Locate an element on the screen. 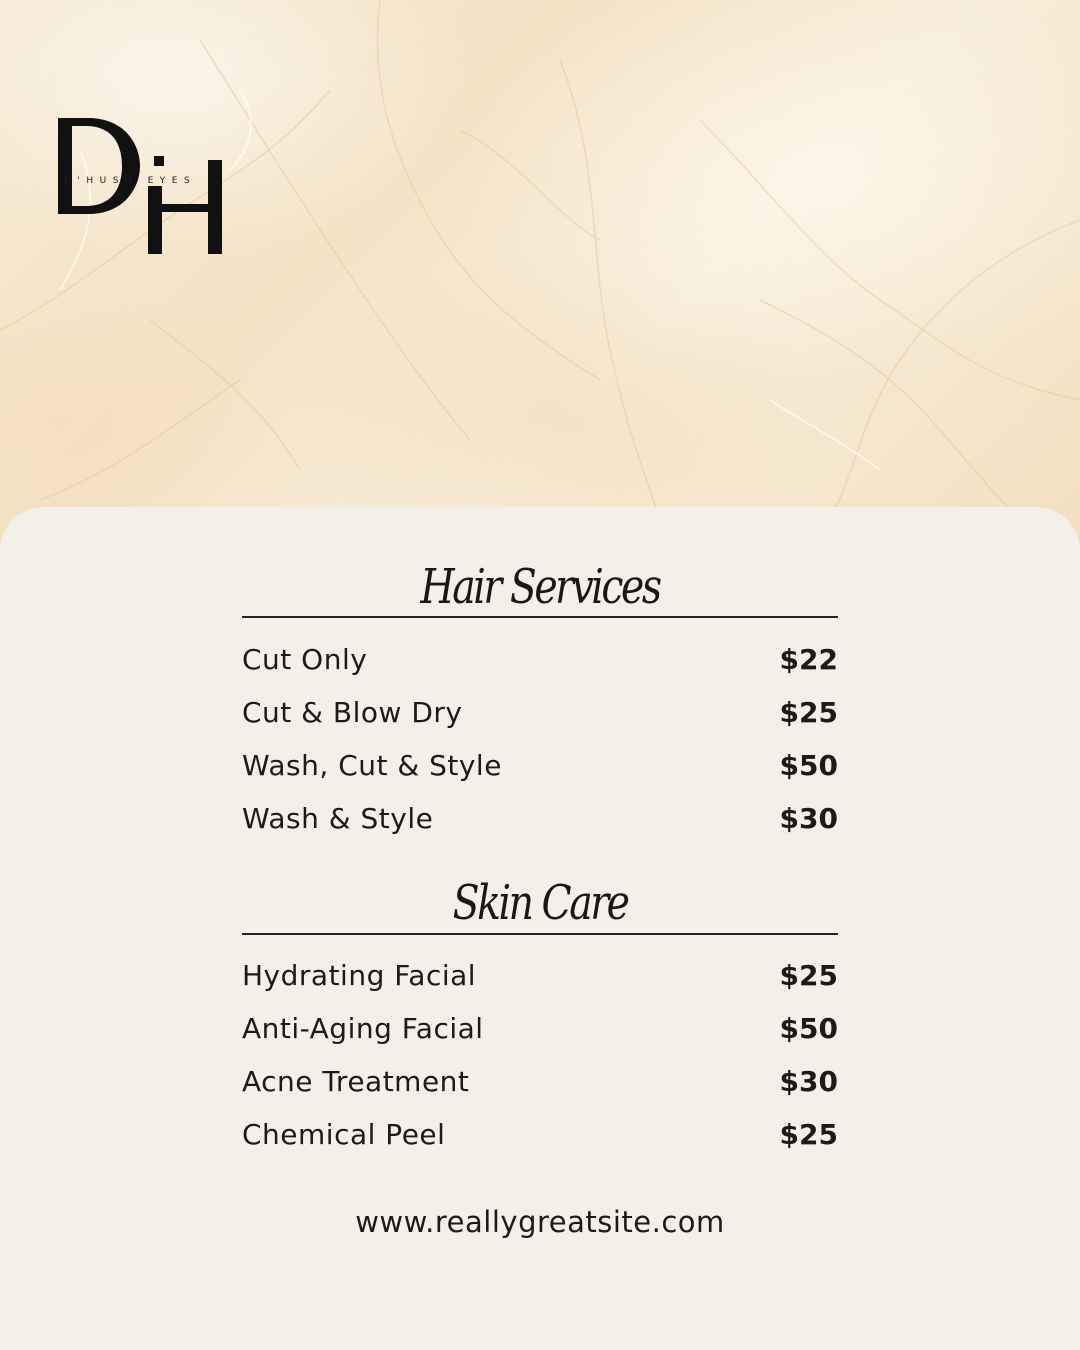 This screenshot has width=1080, height=1350. service-name: Wash, Cut & Style is located at coordinates (372, 765).